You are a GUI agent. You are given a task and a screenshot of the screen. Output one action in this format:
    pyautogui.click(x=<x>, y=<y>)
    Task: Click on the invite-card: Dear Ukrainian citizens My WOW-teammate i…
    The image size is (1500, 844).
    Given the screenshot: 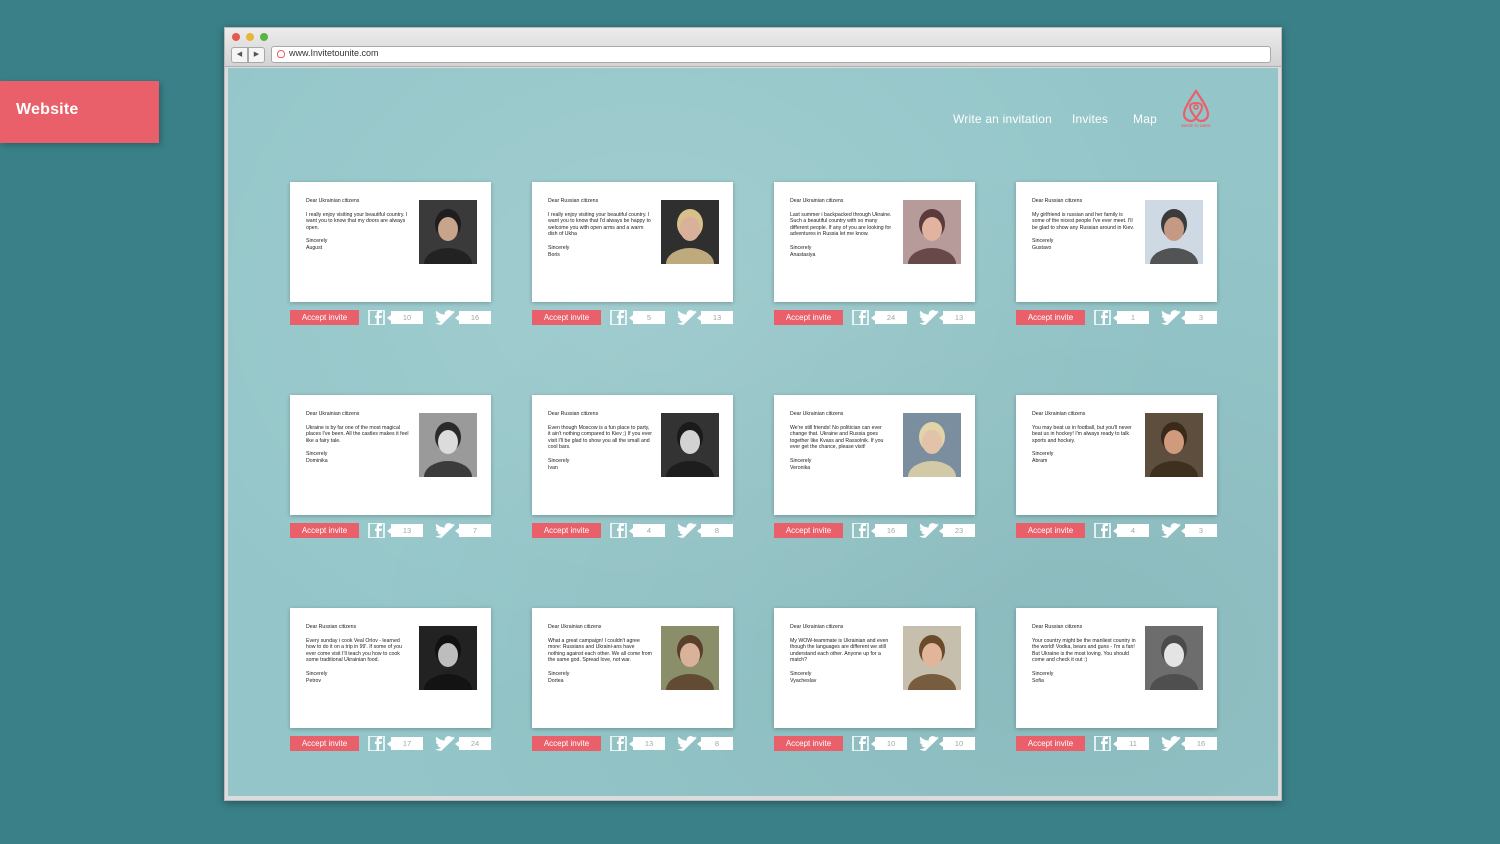 What is the action you would take?
    pyautogui.click(x=874, y=668)
    